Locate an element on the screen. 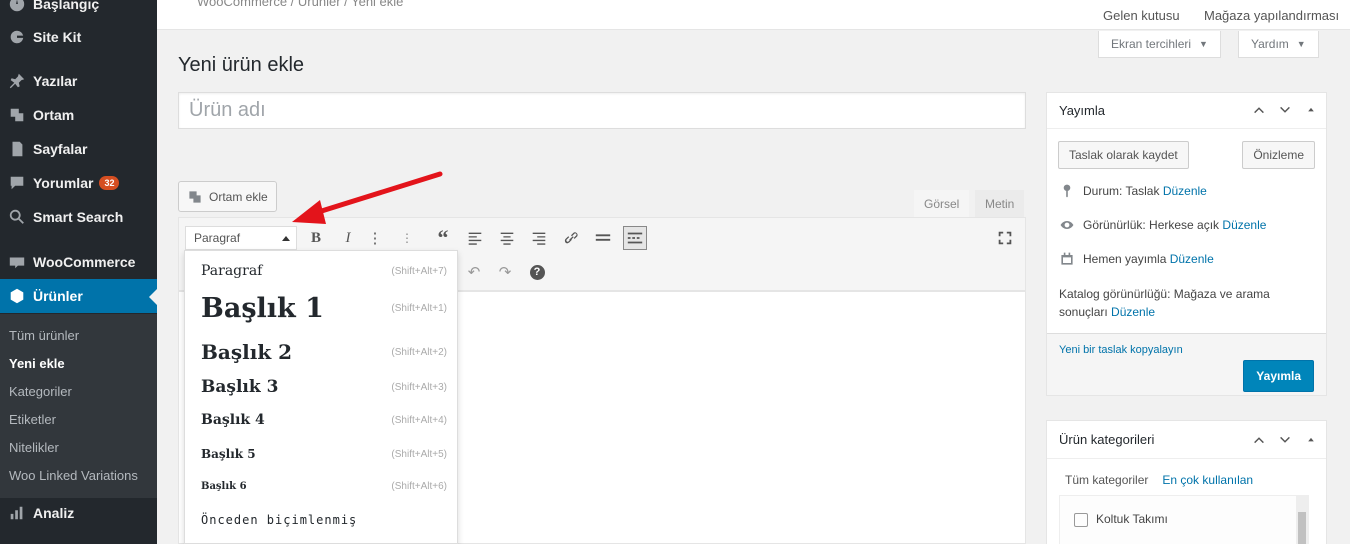  product-name-input: Ürün adı is located at coordinates (602, 110).